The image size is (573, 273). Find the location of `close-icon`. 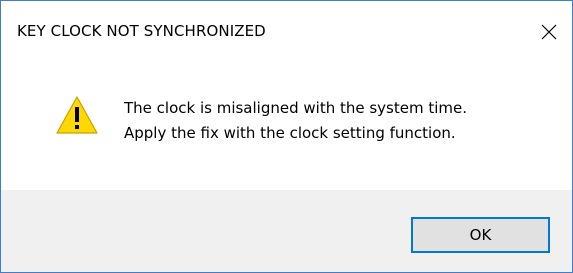

close-icon is located at coordinates (549, 31).